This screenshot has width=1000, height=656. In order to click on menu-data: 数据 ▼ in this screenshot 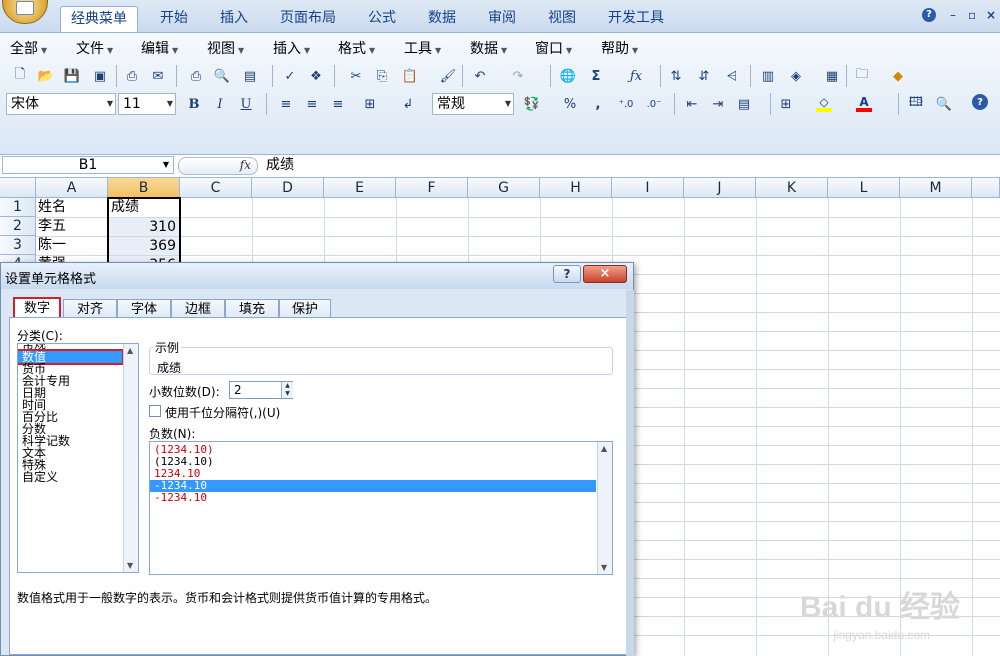, I will do `click(488, 49)`.